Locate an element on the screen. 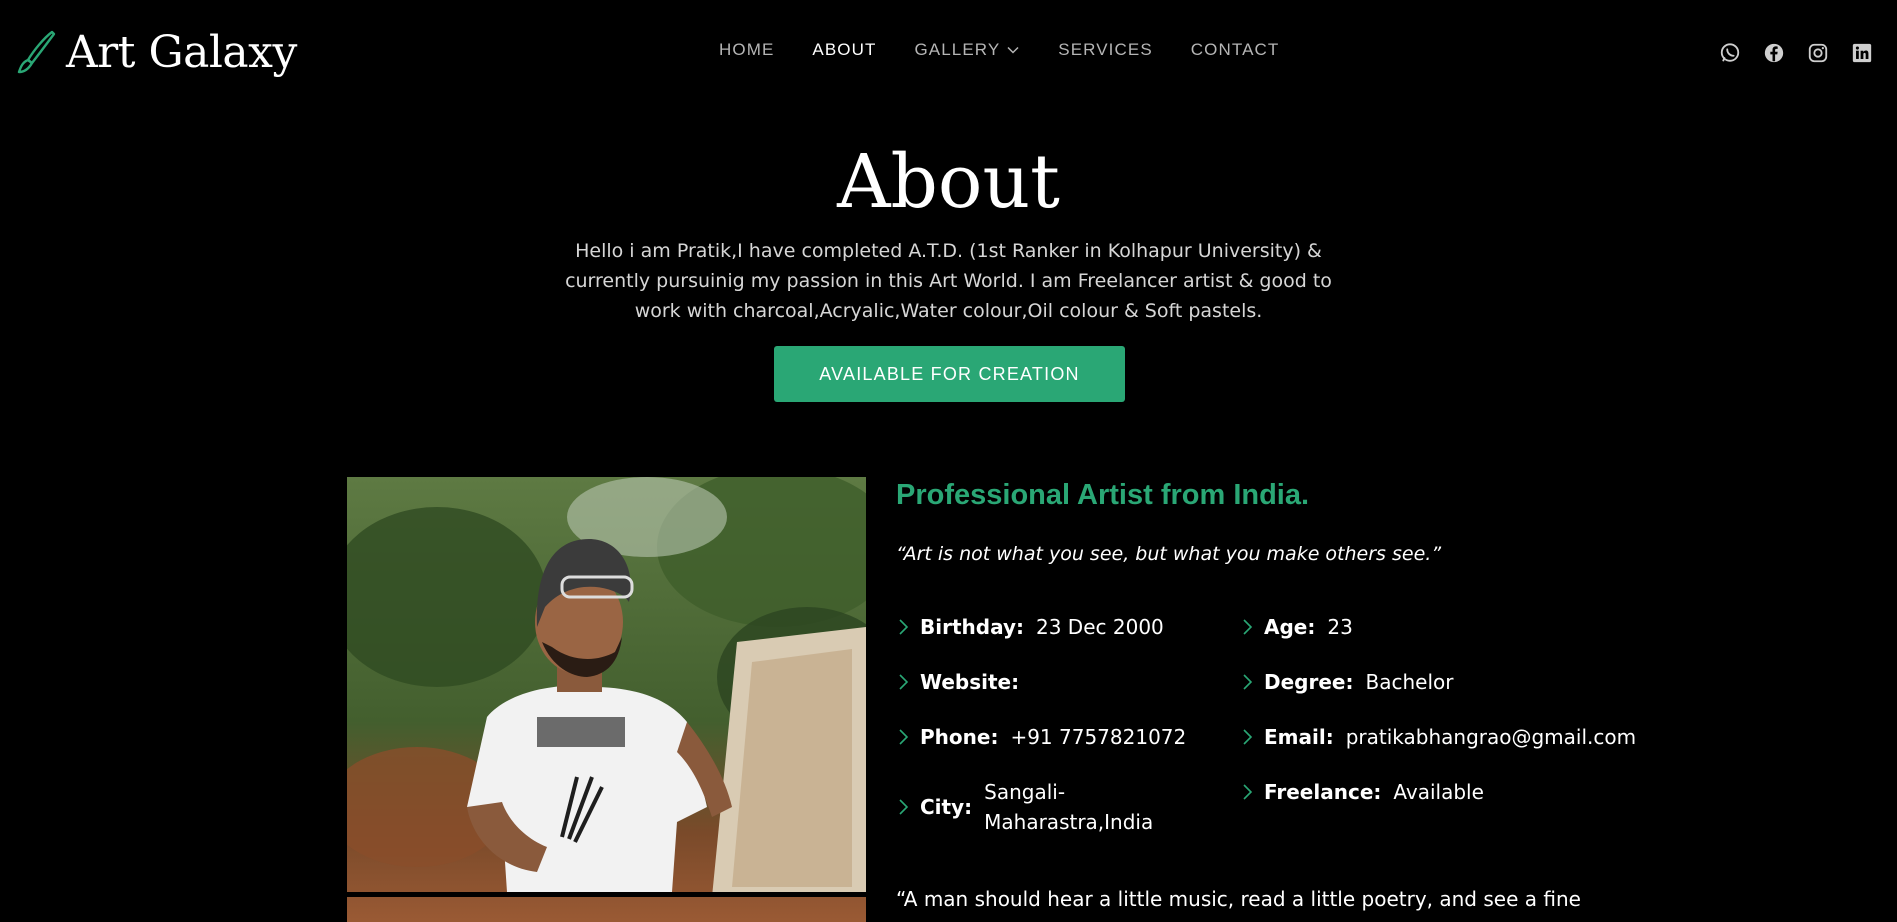  field-phone: Phone: +91 7757821072 is located at coordinates (1041, 737).